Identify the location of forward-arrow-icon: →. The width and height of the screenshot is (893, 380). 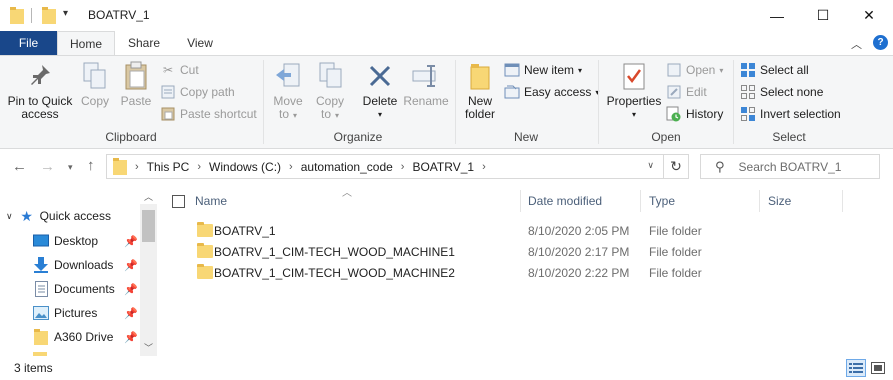
(47, 166).